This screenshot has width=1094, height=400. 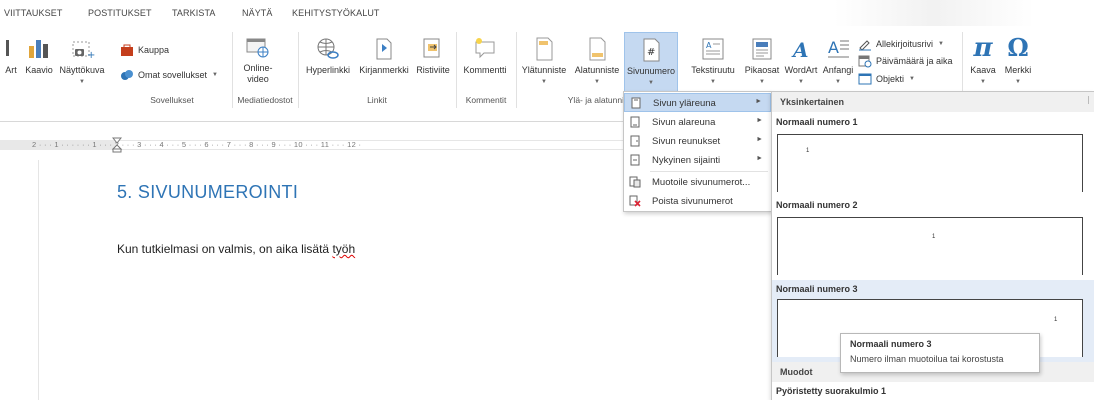 I want to click on bookmark-label: Kirjanmerkki, so click(x=384, y=70).